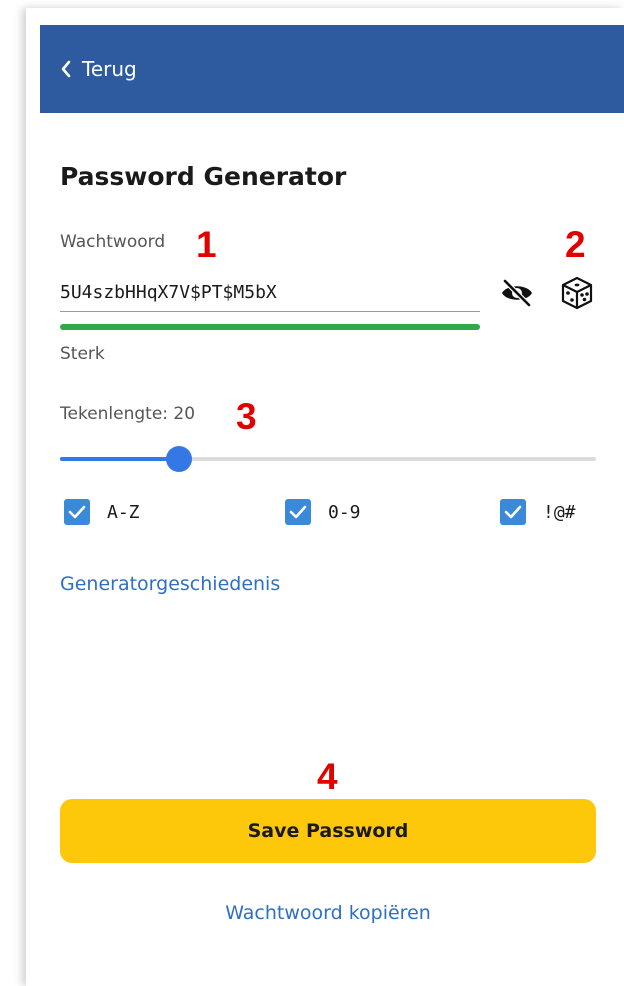  I want to click on checkbox-uppercase: A-Z, so click(102, 512).